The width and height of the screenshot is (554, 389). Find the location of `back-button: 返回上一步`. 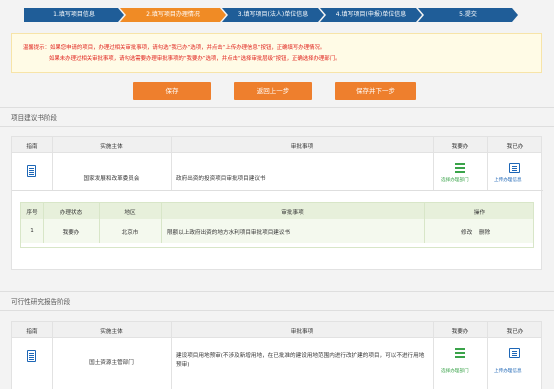

back-button: 返回上一步 is located at coordinates (273, 91).